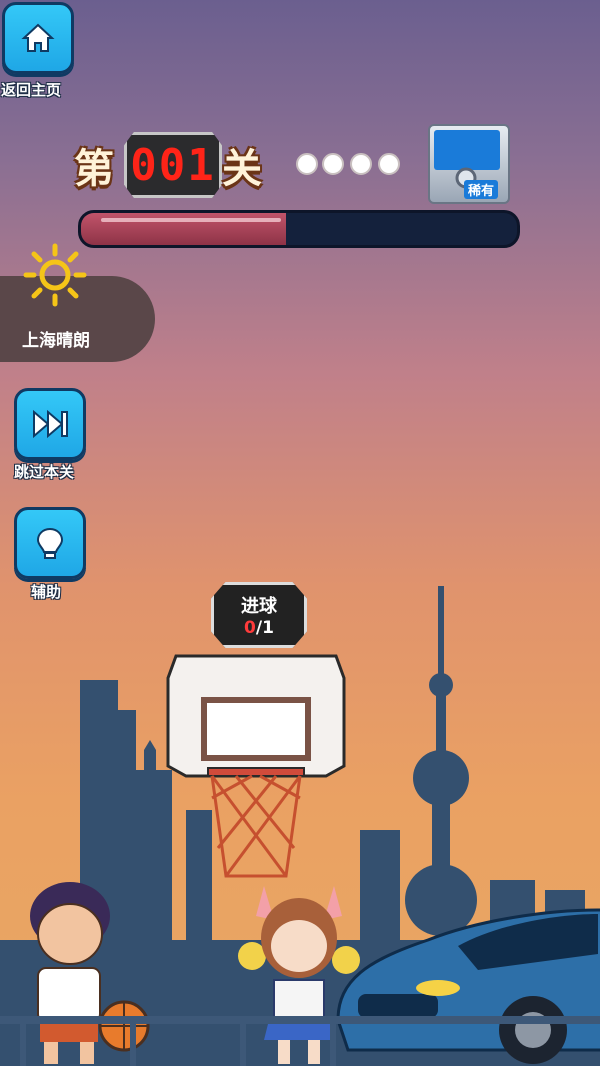 This screenshot has height=1070, width=600. Describe the element at coordinates (259, 606) in the screenshot. I see `goal-score-title: 进球` at that location.